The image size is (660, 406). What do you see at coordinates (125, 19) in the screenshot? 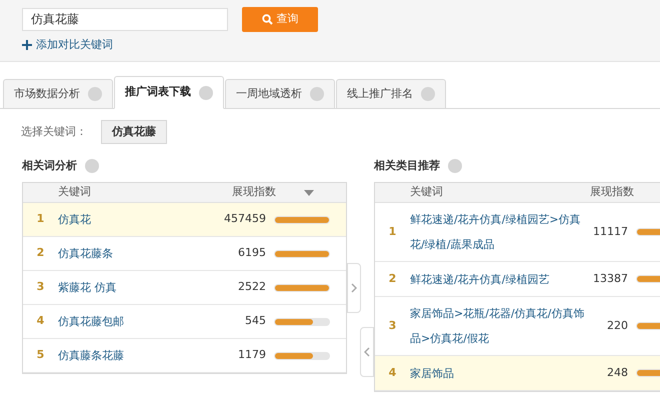
I see `search-field: 仿真花藤` at bounding box center [125, 19].